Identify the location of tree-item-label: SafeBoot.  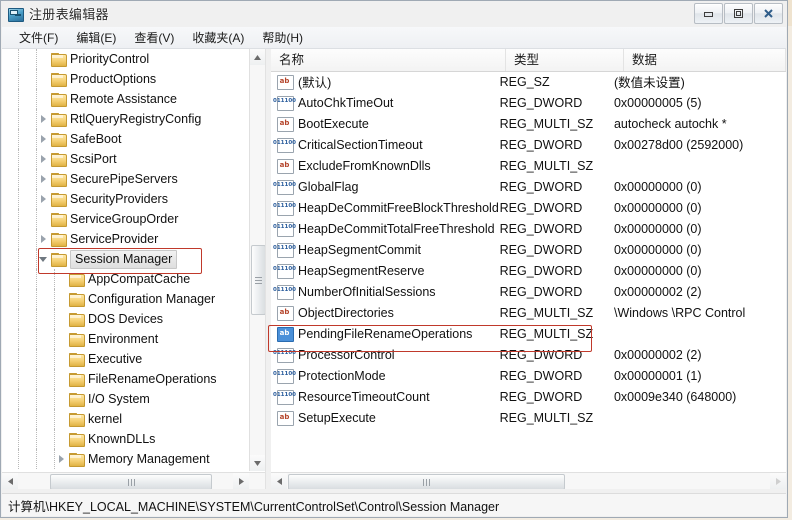
(96, 139).